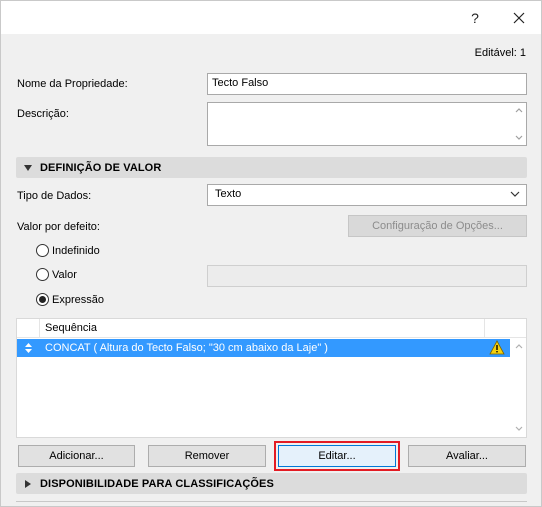 Image resolution: width=542 pixels, height=507 pixels. Describe the element at coordinates (28, 348) in the screenshot. I see `reorder-handle-icon` at that location.